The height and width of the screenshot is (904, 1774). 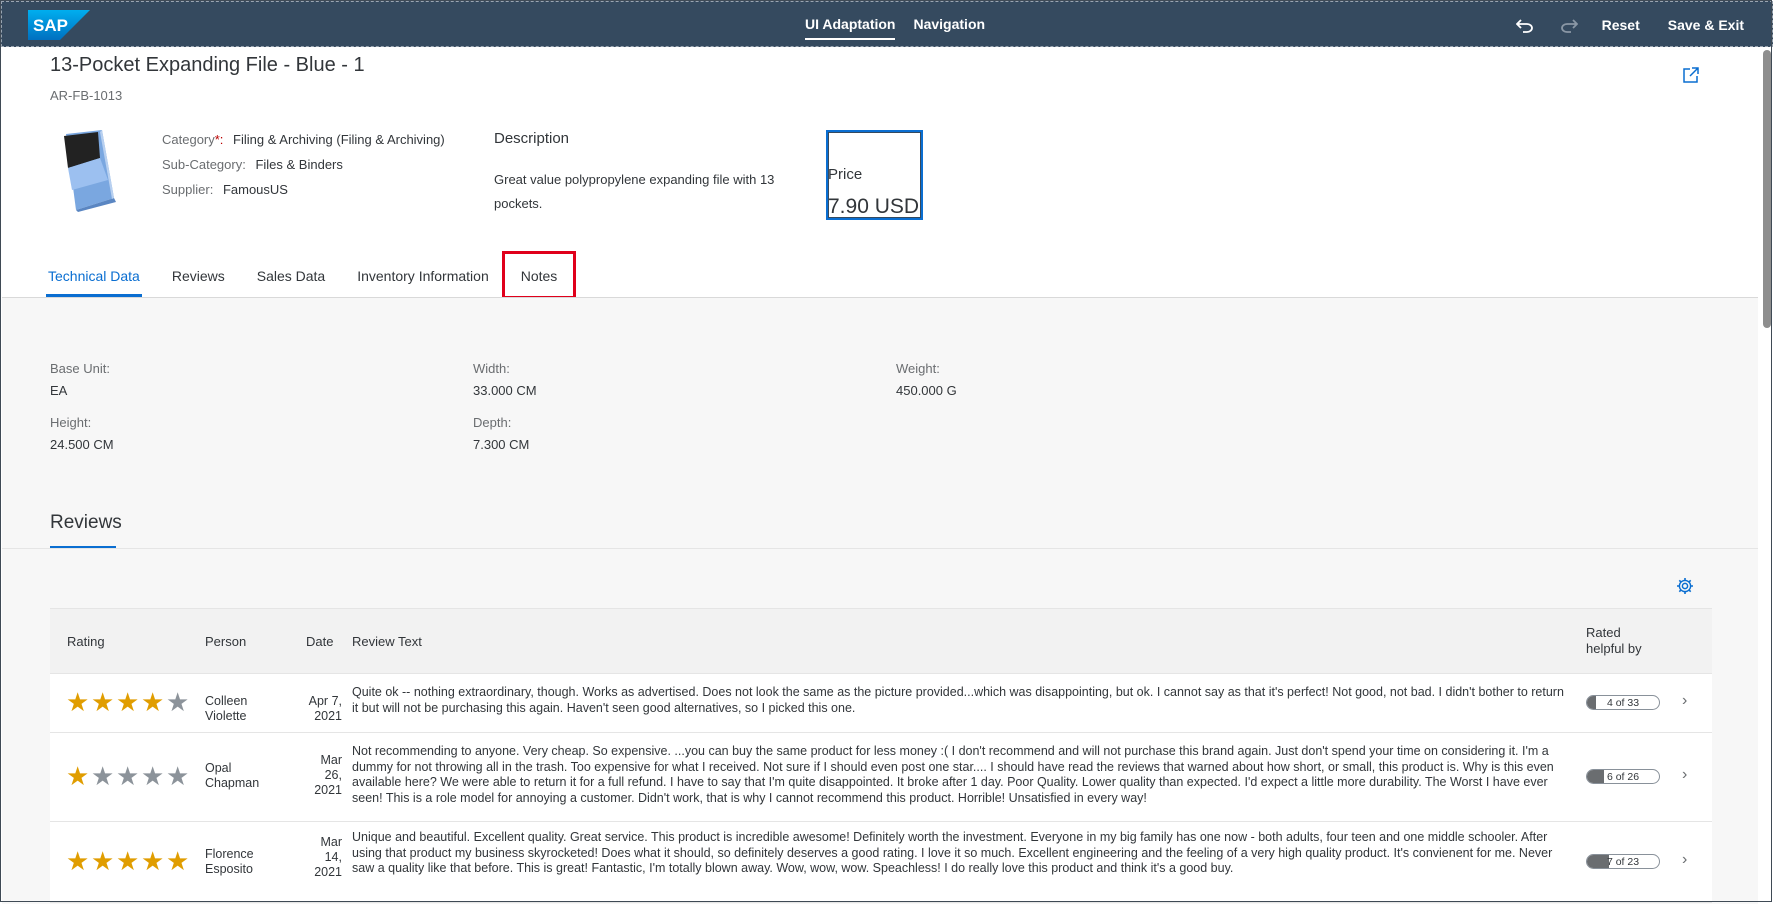 I want to click on category-label: Category, so click(x=188, y=139).